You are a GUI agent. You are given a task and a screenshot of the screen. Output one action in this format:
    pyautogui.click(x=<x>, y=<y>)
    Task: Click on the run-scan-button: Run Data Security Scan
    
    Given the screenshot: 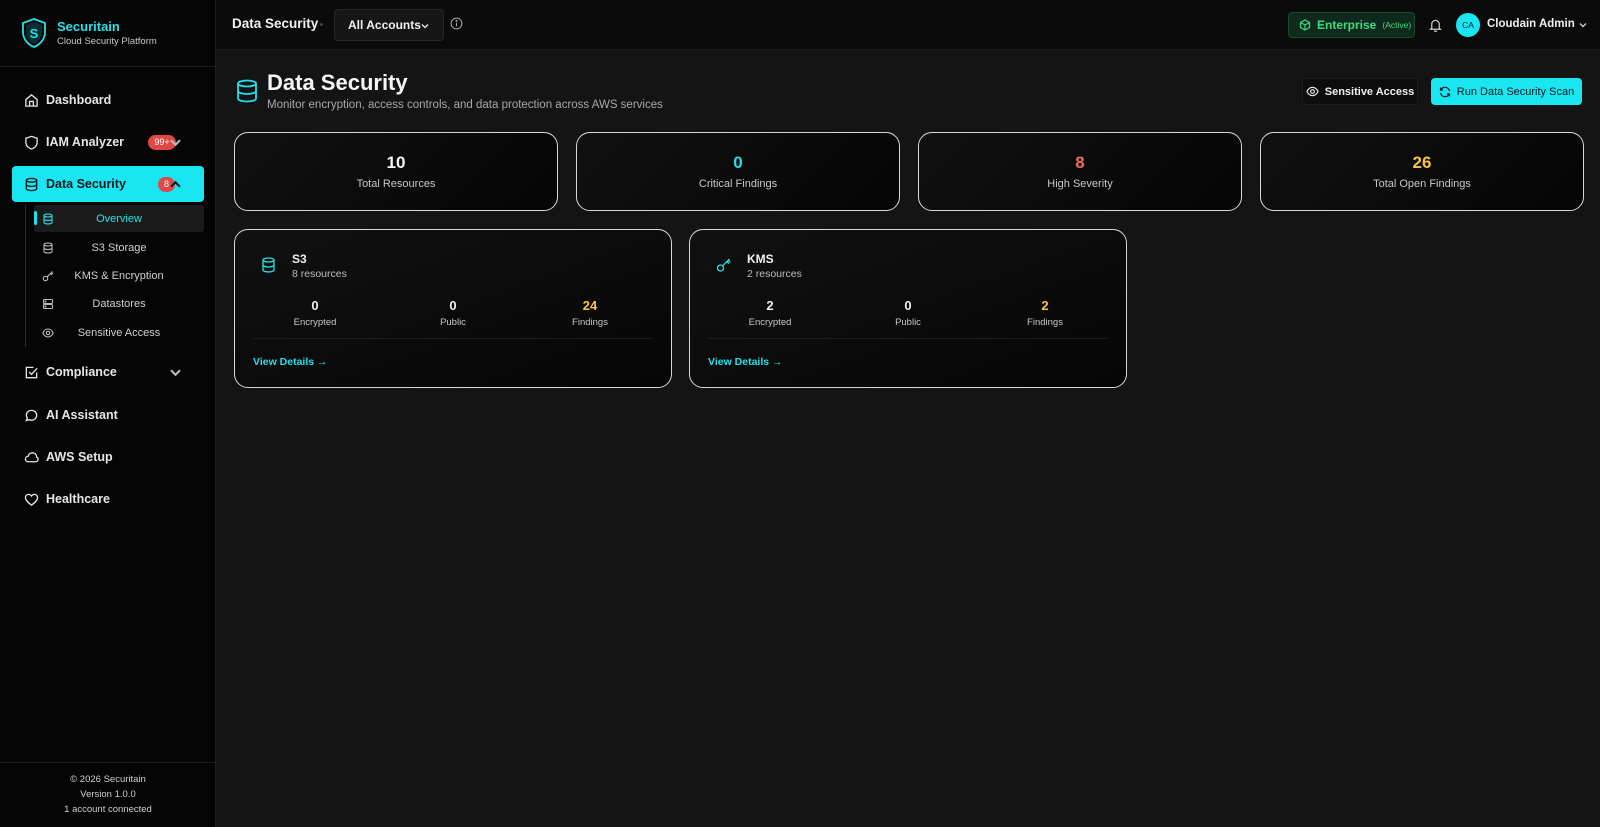 What is the action you would take?
    pyautogui.click(x=1506, y=91)
    